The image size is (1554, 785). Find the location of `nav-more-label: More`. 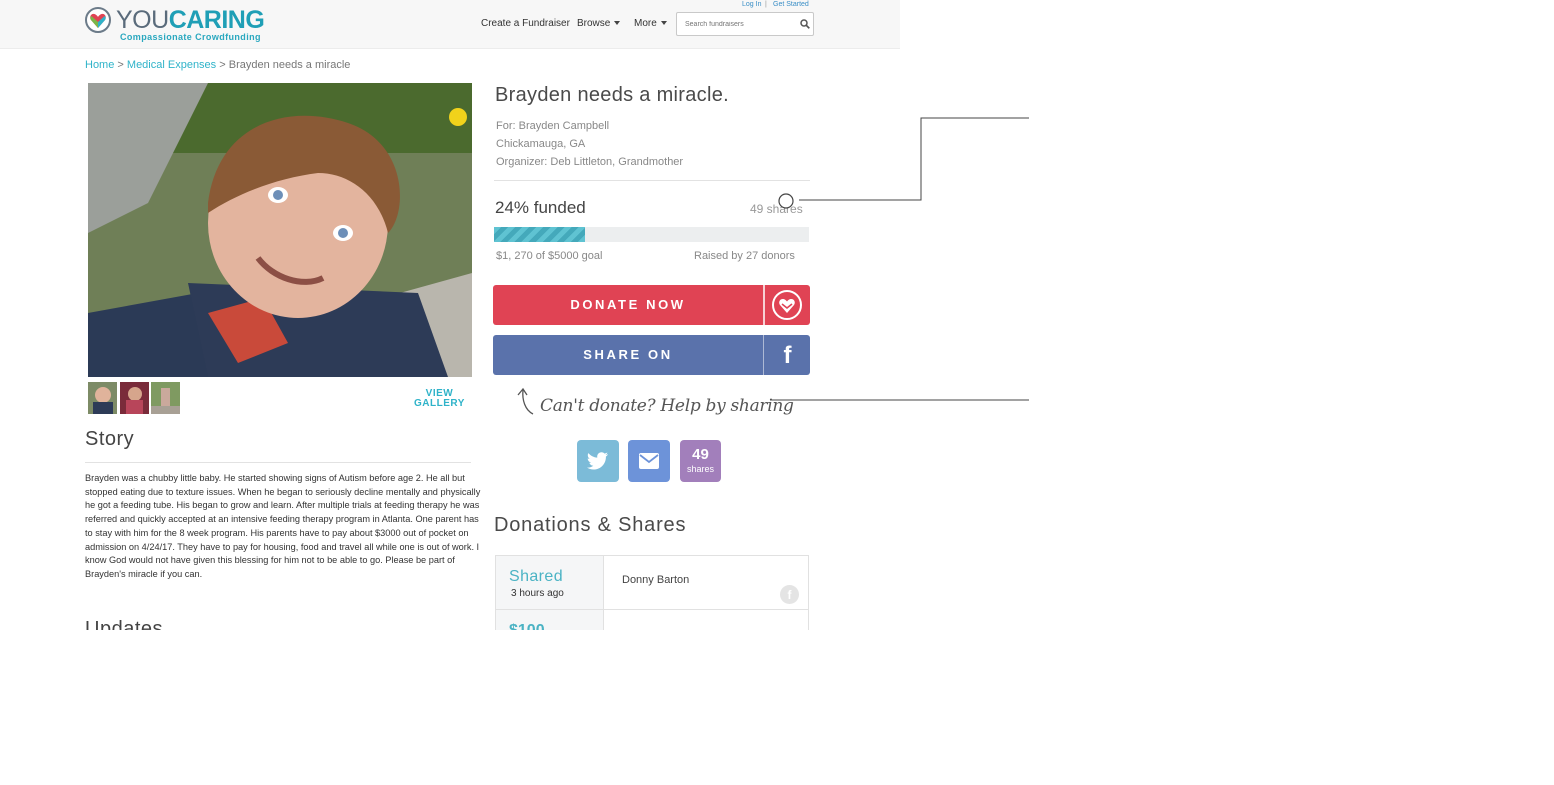

nav-more-label: More is located at coordinates (645, 23).